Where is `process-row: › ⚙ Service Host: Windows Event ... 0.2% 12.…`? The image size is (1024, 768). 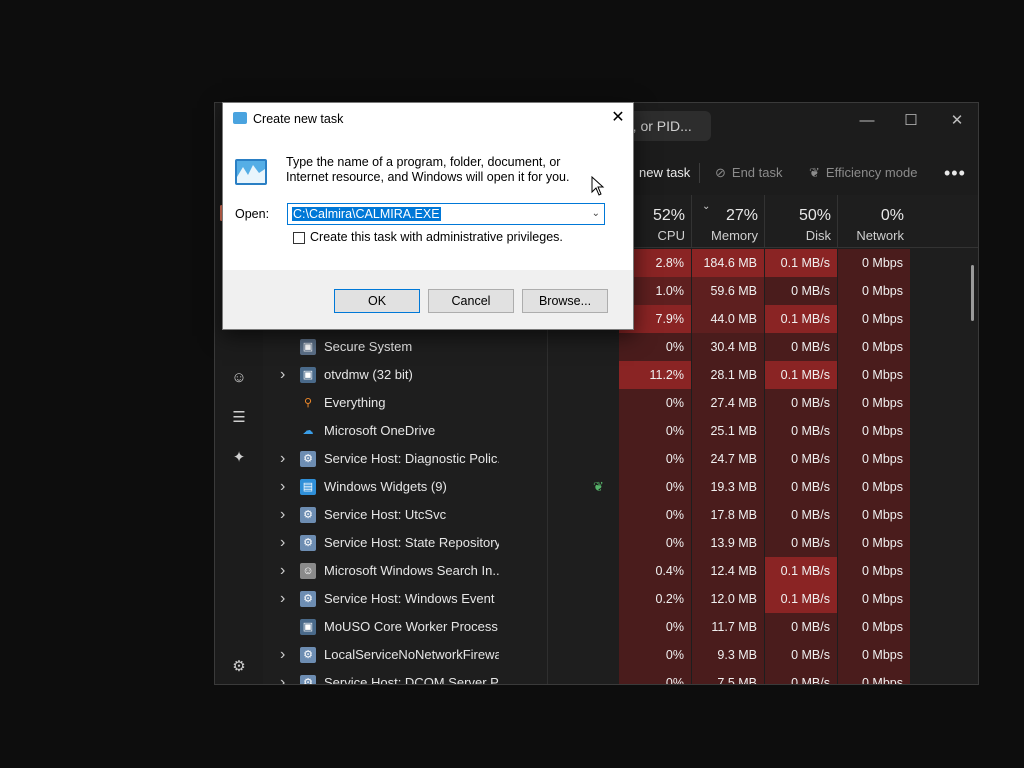
process-row: › ⚙ Service Host: Windows Event ... 0.2% 12.… is located at coordinates (620, 599).